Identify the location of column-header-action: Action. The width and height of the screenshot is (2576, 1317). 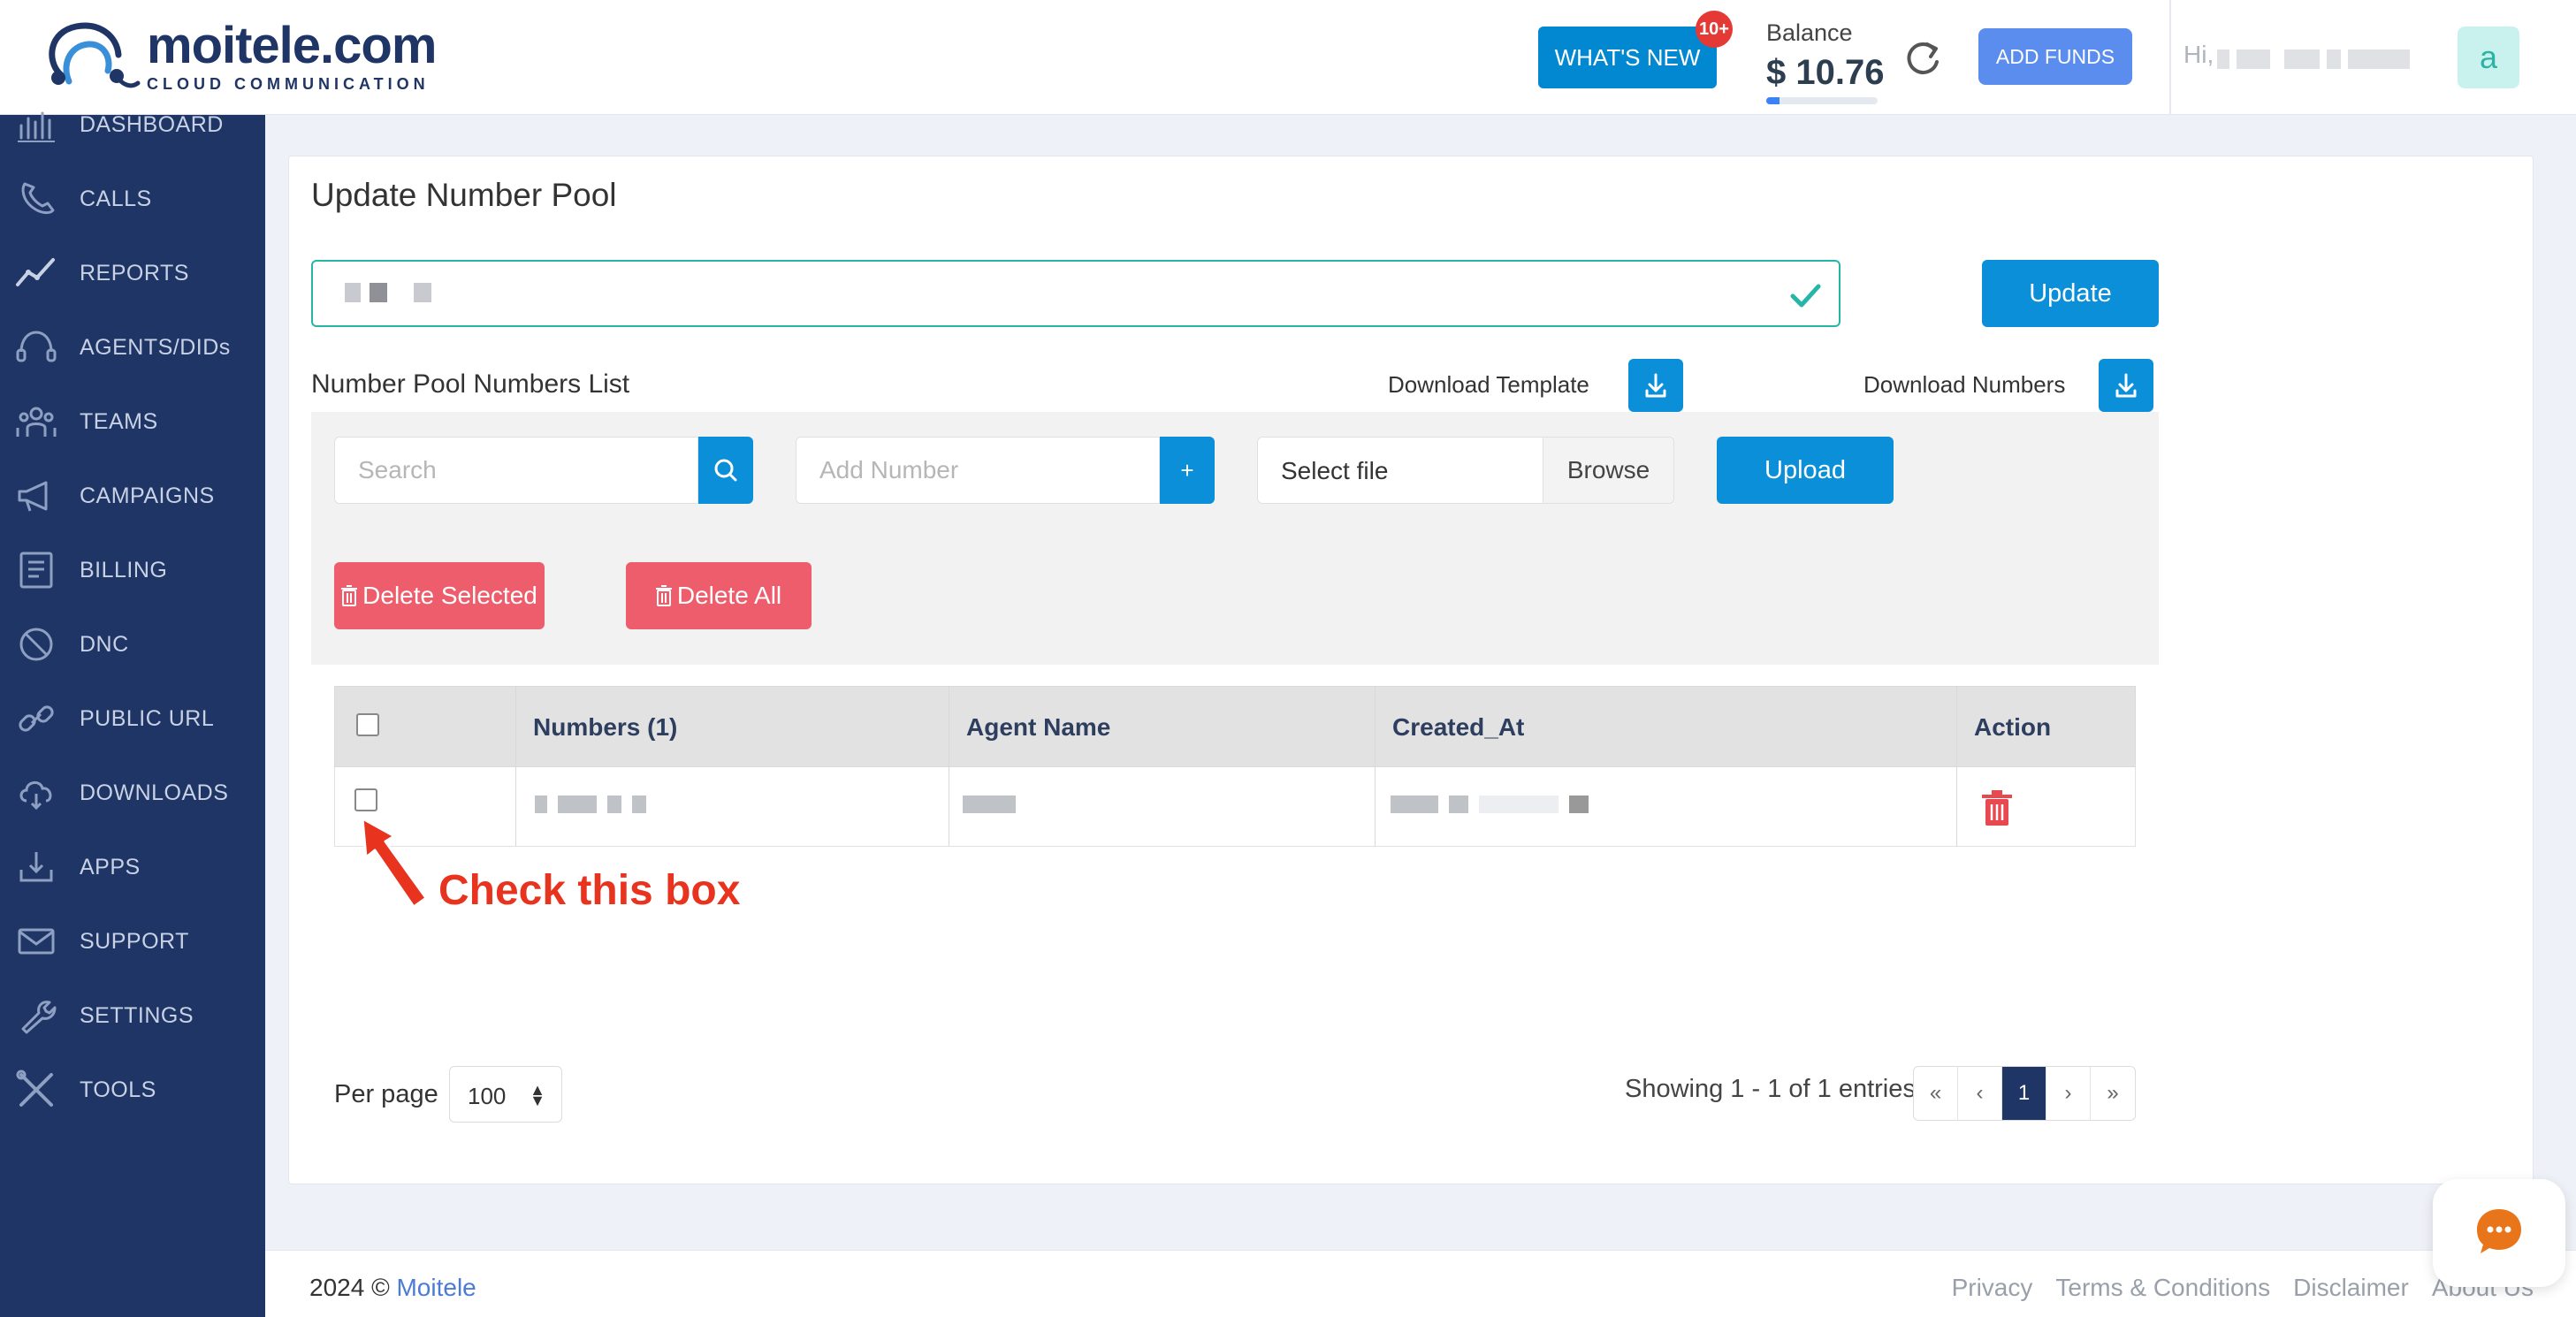
(2013, 727).